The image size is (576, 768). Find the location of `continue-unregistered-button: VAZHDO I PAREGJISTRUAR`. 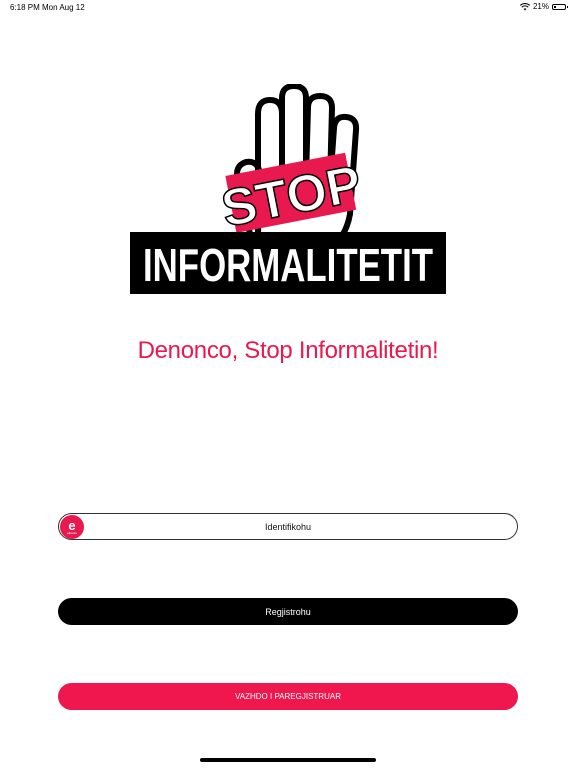

continue-unregistered-button: VAZHDO I PAREGJISTRUAR is located at coordinates (288, 696).